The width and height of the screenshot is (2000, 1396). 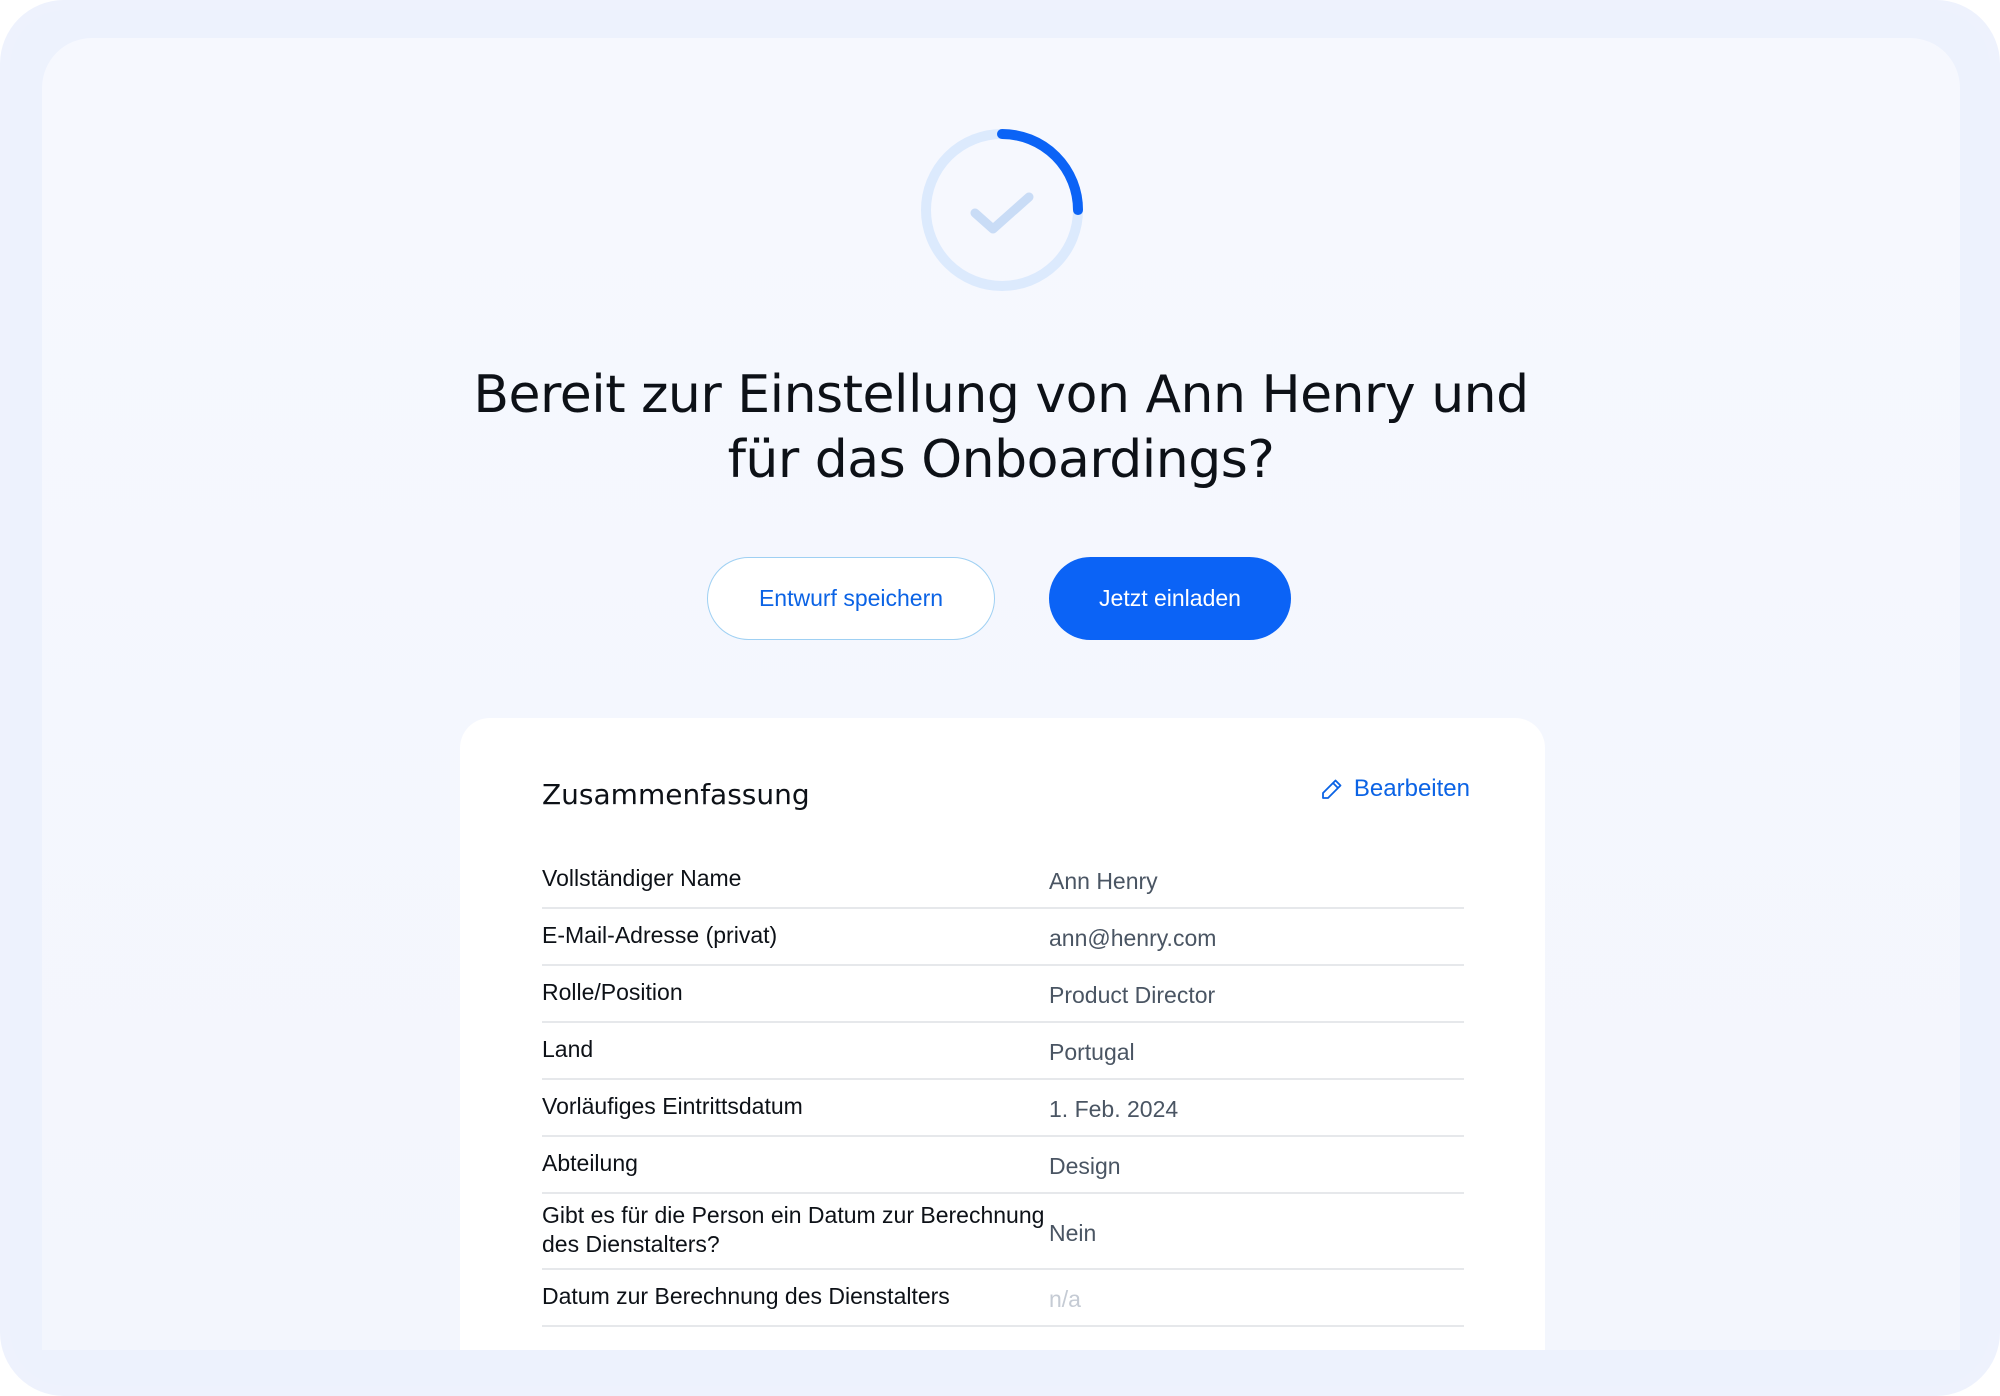 I want to click on row-value: Product Director, so click(x=1132, y=995).